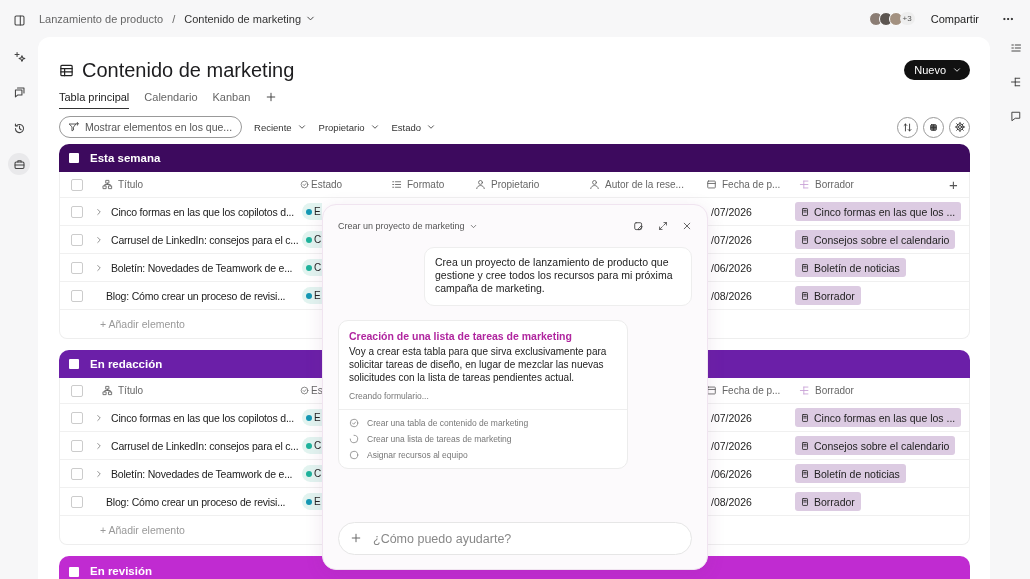  Describe the element at coordinates (349, 127) in the screenshot. I see `filter-dropdown: Propietario` at that location.